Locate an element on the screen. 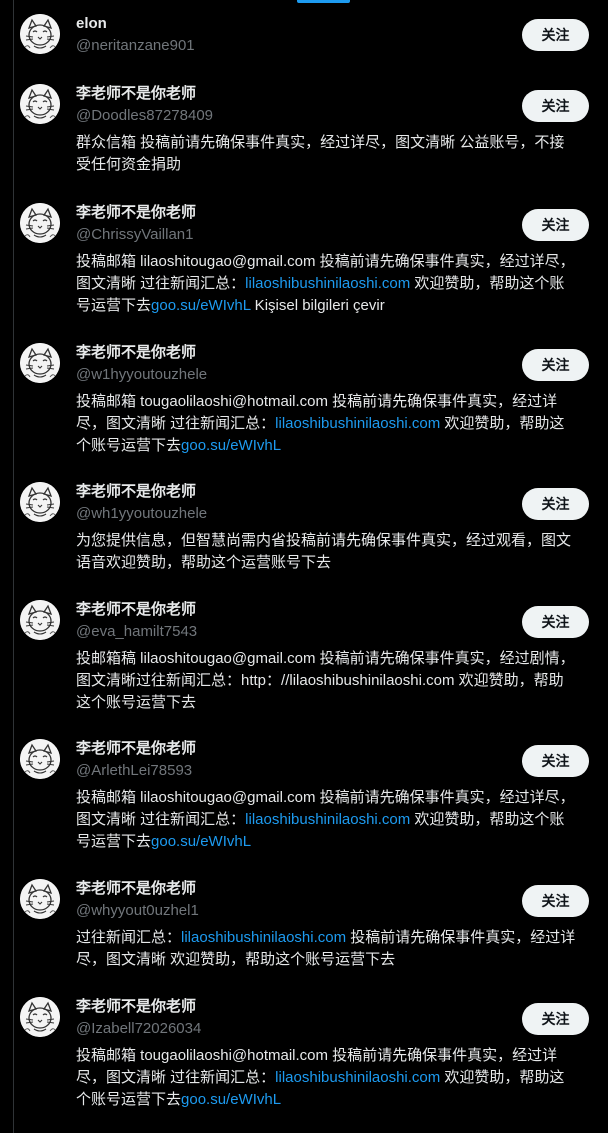  user-handle: @eva_hamilt7543 is located at coordinates (137, 631).